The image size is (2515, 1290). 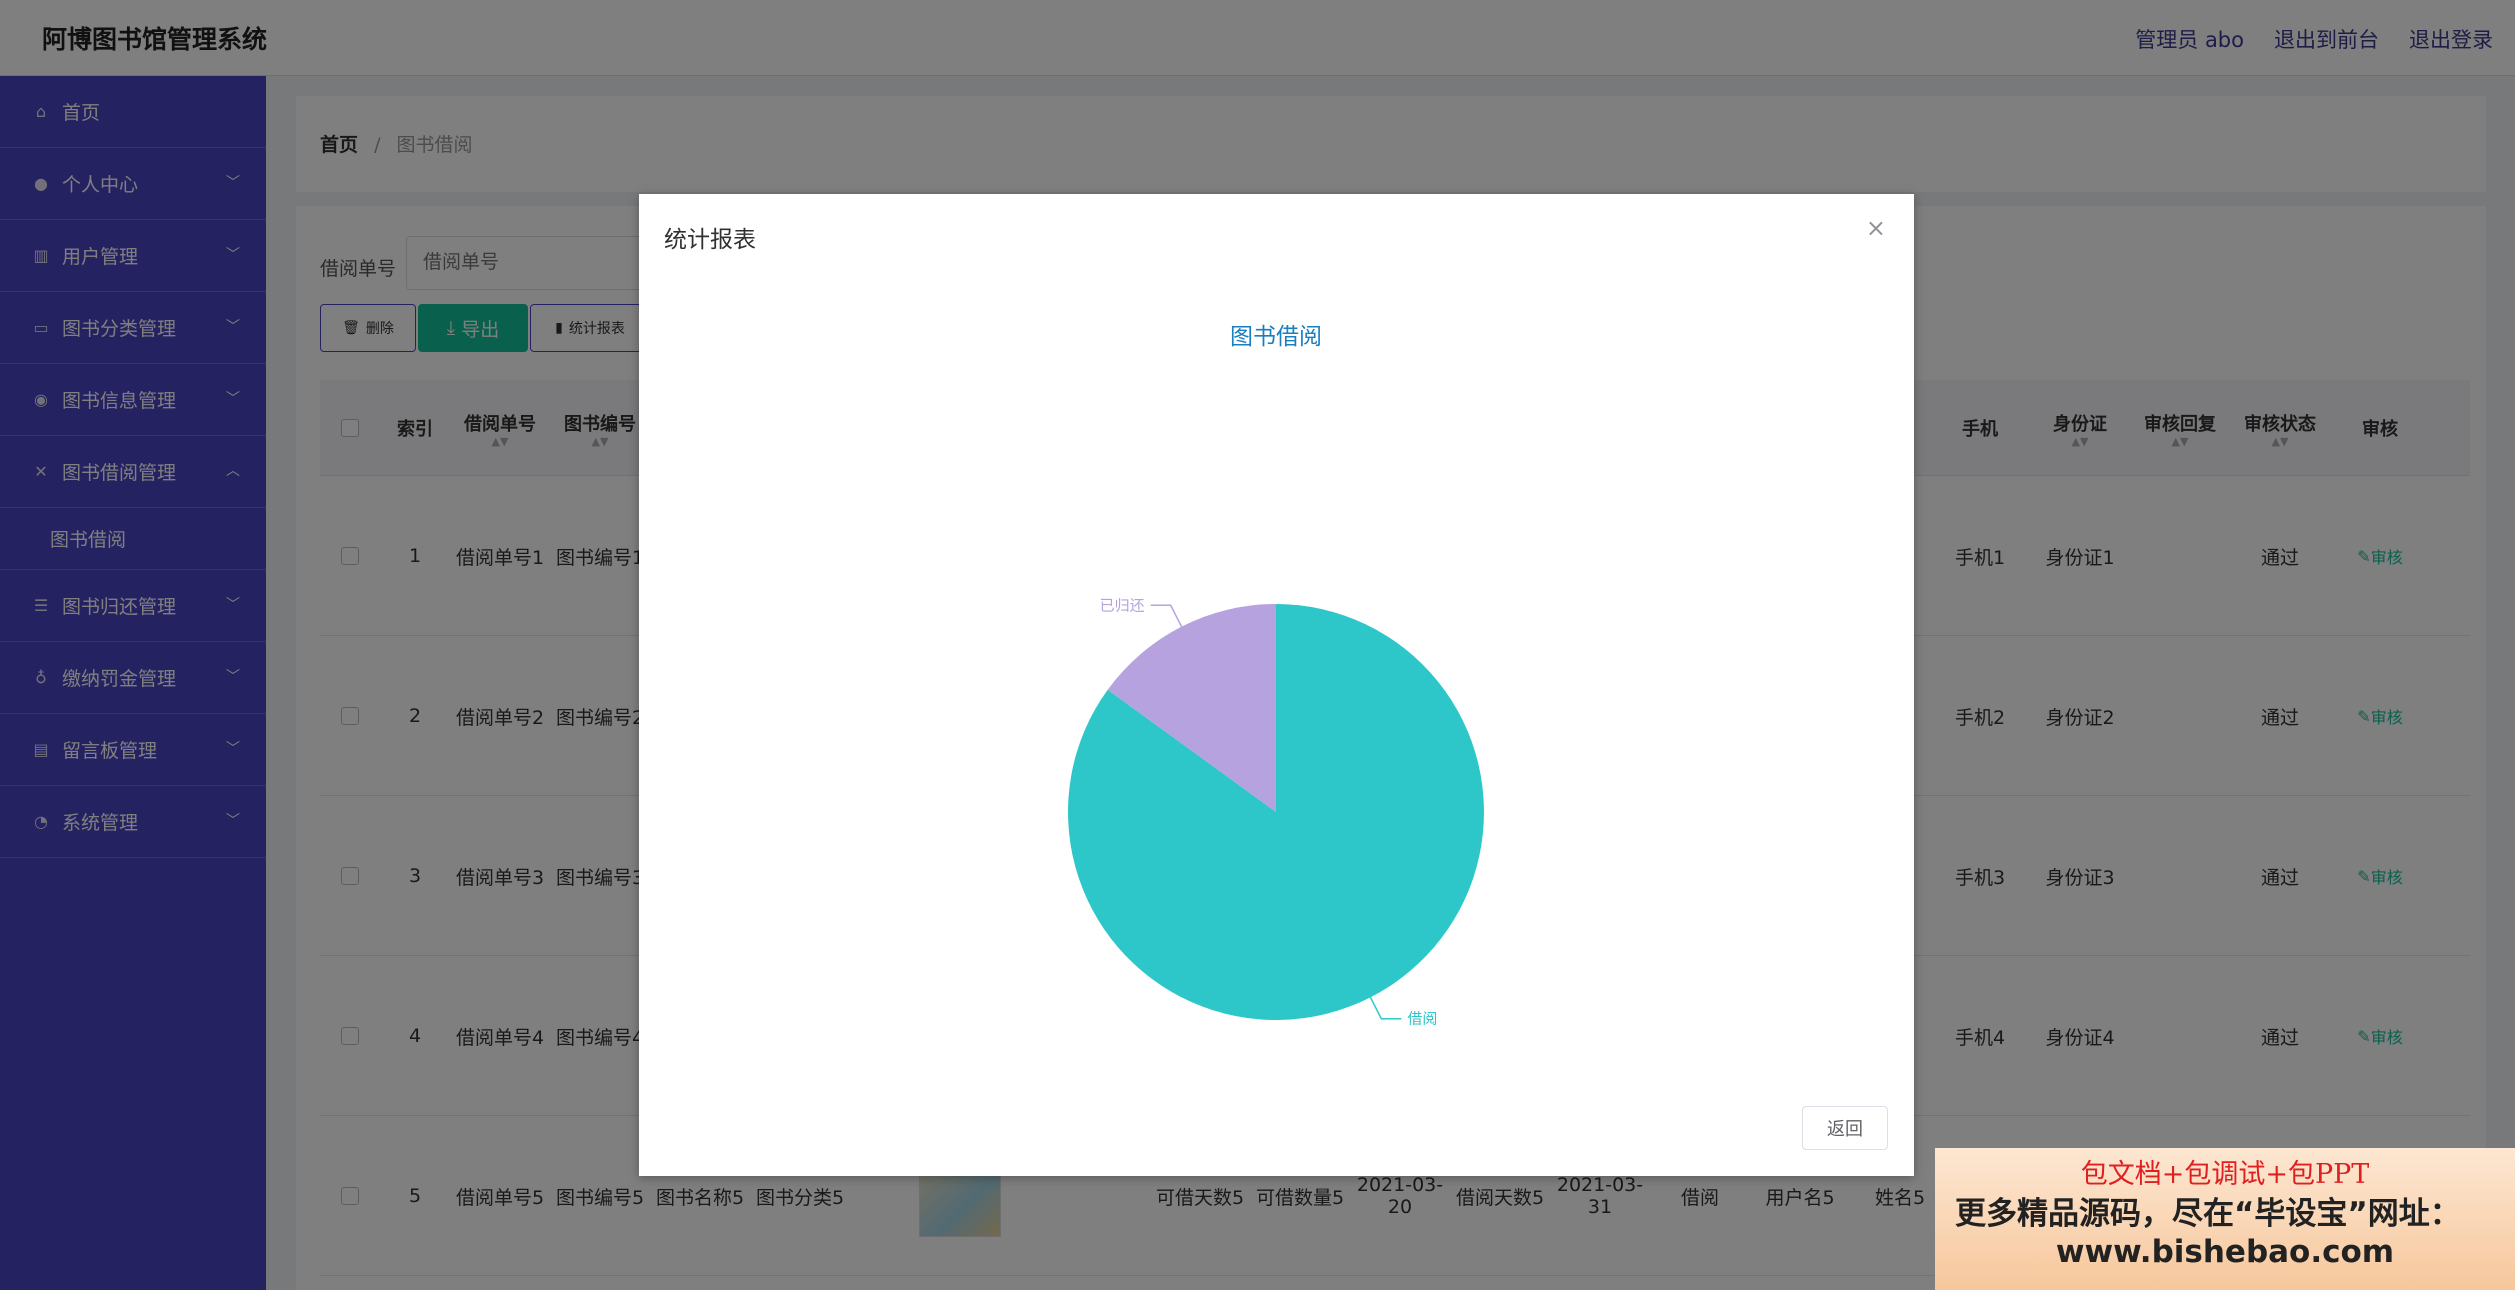 What do you see at coordinates (710, 240) in the screenshot?
I see `dialog-title: 统计报表` at bounding box center [710, 240].